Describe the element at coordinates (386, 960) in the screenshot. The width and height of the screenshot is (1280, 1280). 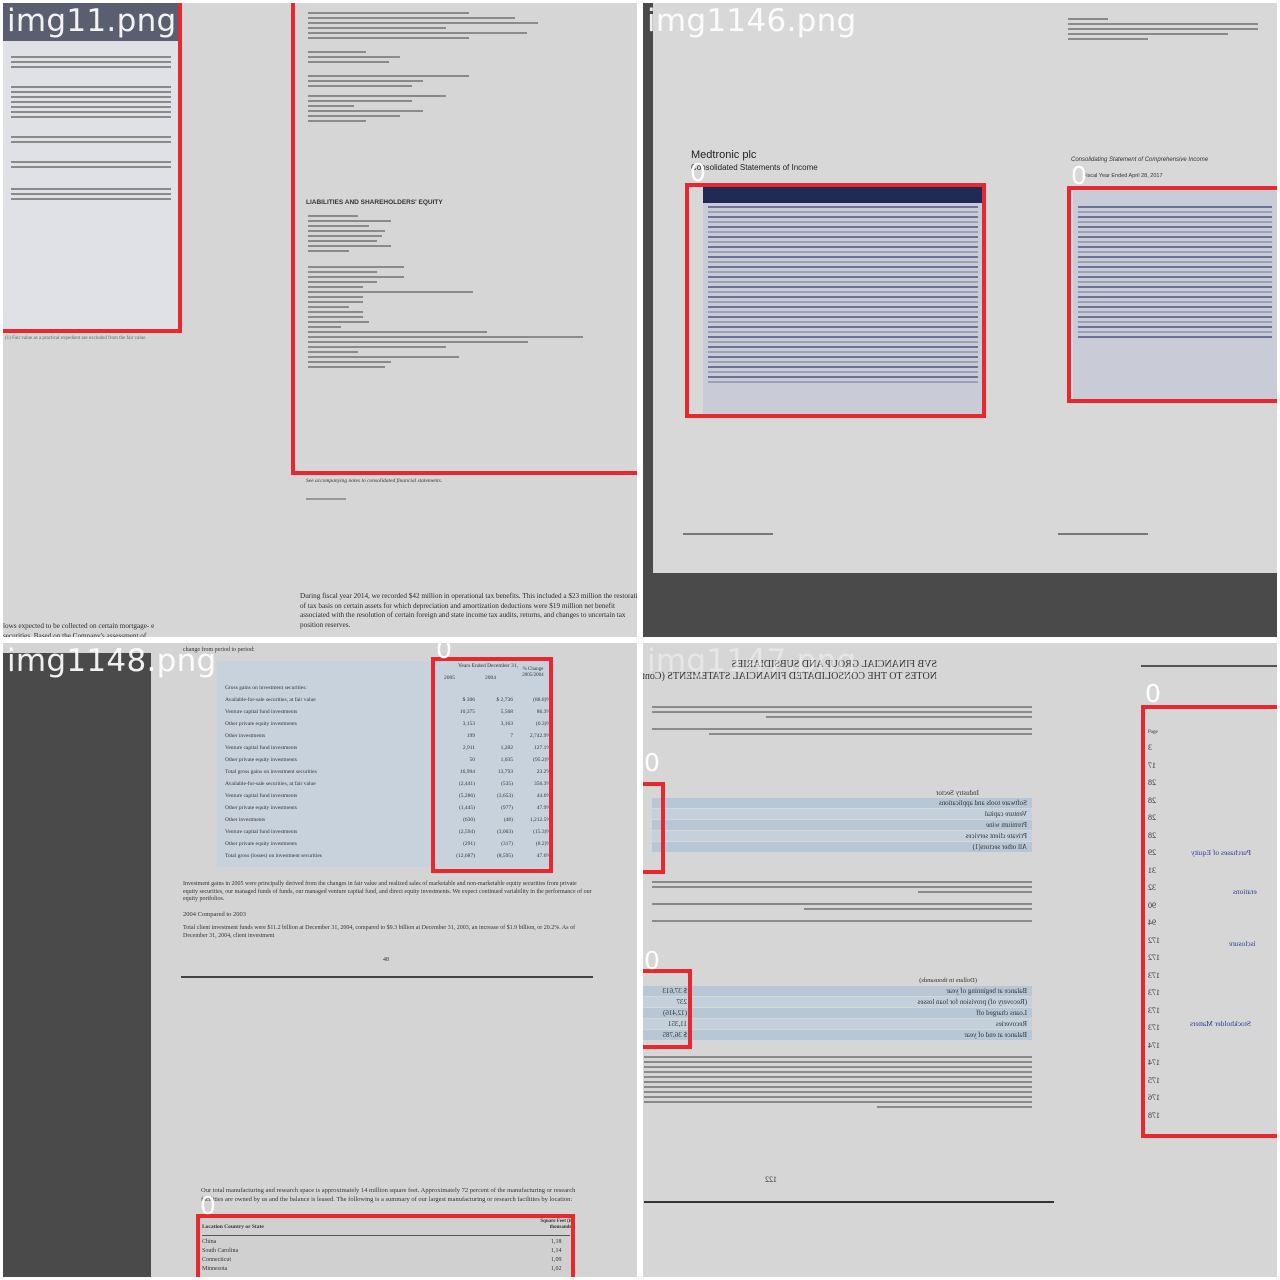
I see `page-number: 48` at that location.